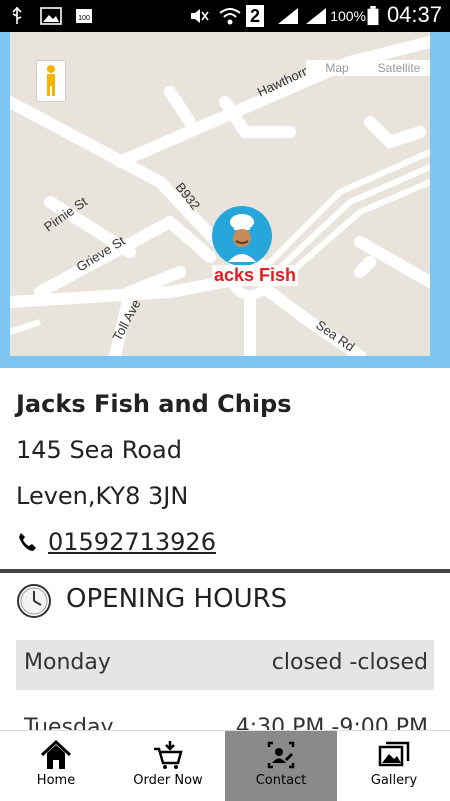 This screenshot has width=450, height=801. What do you see at coordinates (399, 68) in the screenshot?
I see `satellite-button: Satellite` at bounding box center [399, 68].